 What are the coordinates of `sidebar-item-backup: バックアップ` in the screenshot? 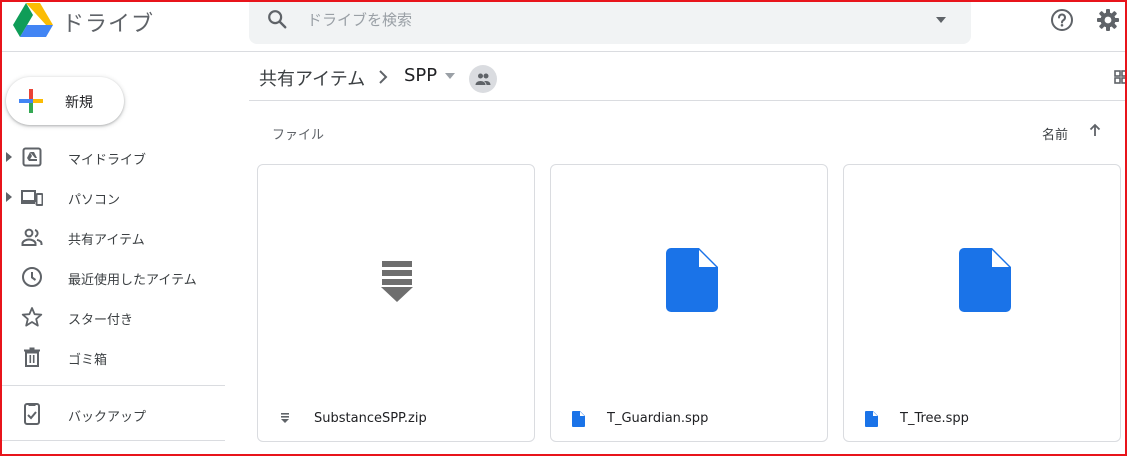 It's located at (112, 414).